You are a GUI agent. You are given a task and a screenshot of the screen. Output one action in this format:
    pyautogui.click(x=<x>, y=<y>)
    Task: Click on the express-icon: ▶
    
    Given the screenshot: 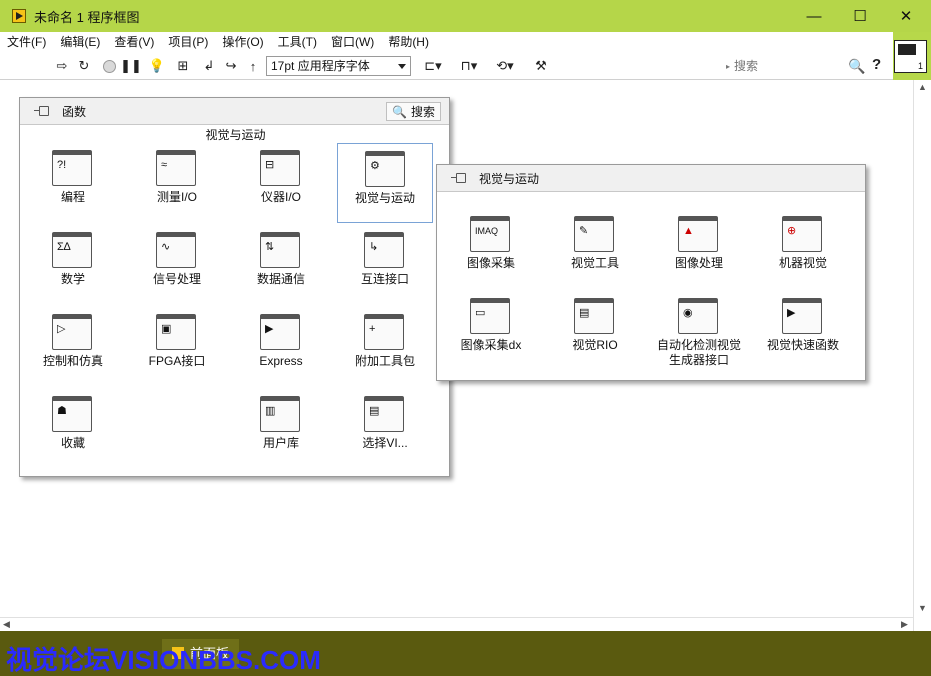 What is the action you would take?
    pyautogui.click(x=280, y=332)
    